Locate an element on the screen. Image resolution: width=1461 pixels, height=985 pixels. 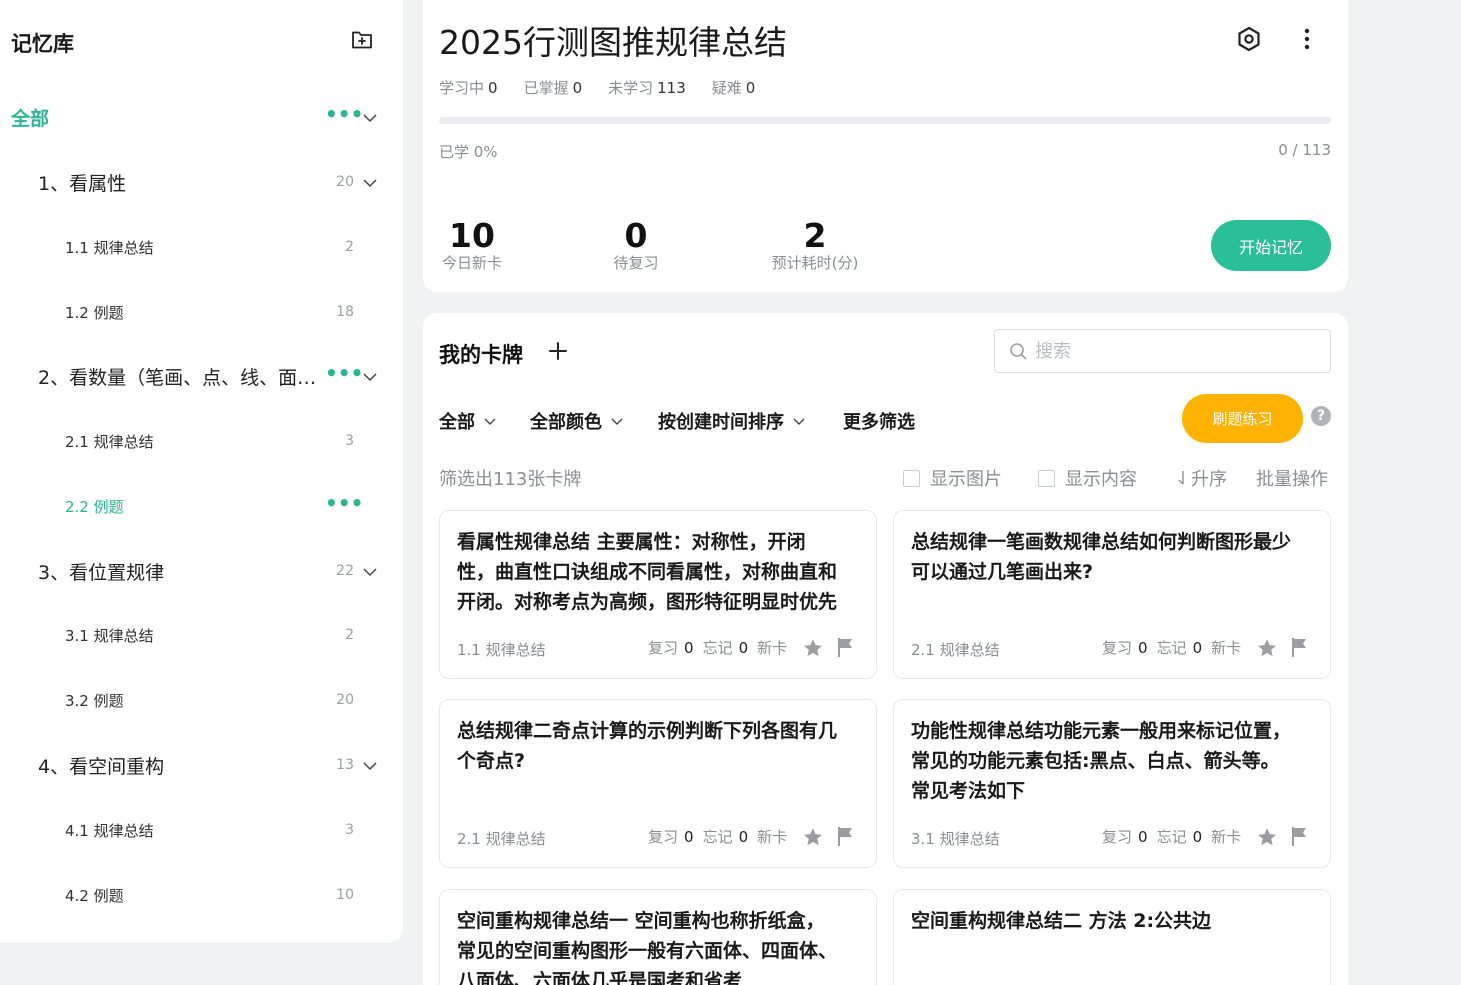
sidebar-item-label: 全部 is located at coordinates (30, 118).